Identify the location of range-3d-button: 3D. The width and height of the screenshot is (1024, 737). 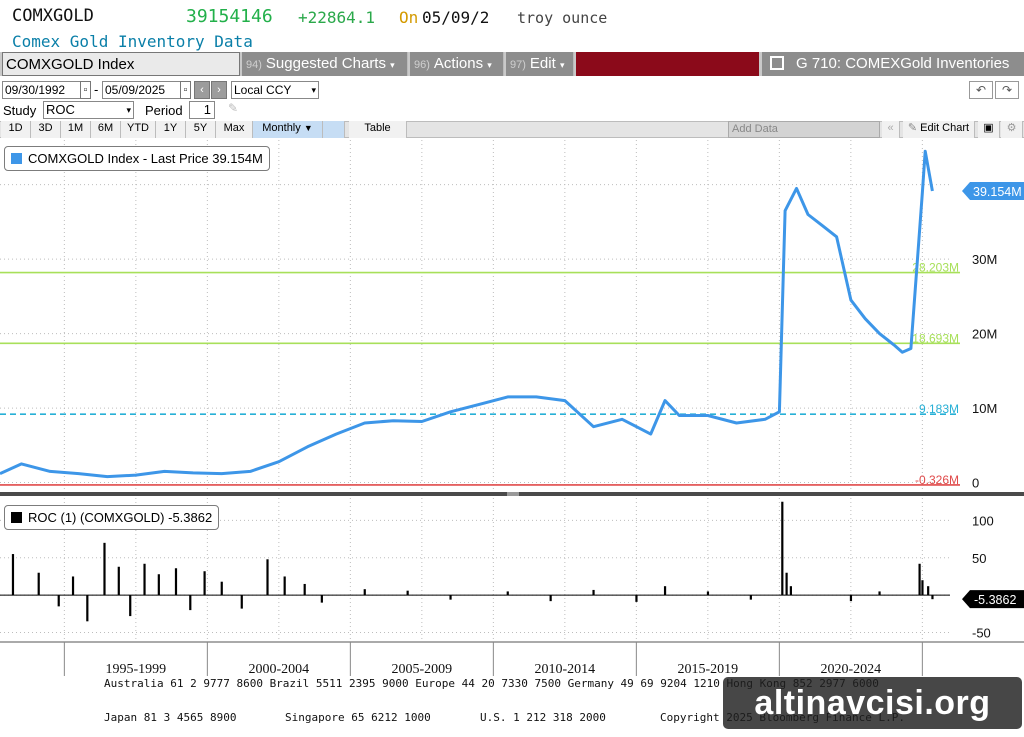
(46, 129).